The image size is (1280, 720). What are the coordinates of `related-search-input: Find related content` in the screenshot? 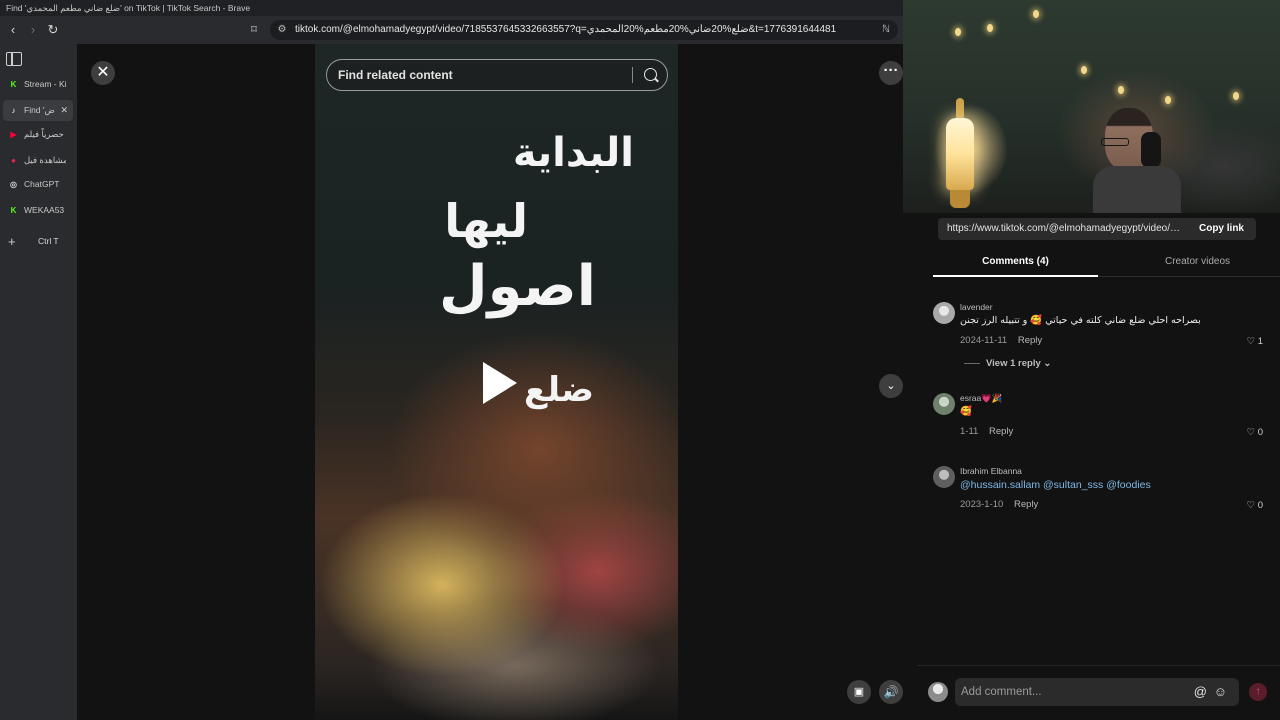 It's located at (497, 75).